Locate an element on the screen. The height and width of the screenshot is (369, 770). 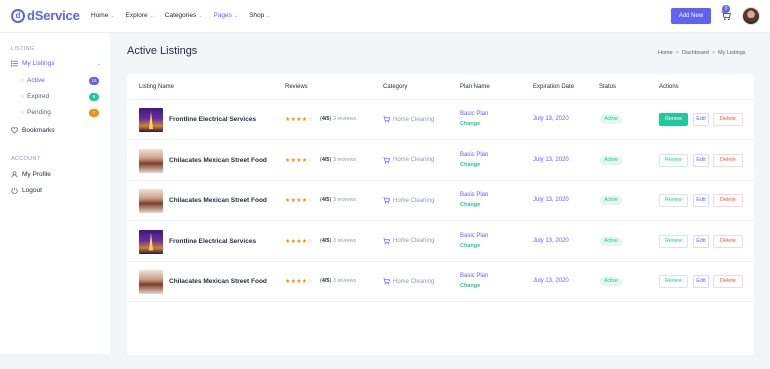
breadcrumb-dashboard: Dashboard is located at coordinates (695, 53).